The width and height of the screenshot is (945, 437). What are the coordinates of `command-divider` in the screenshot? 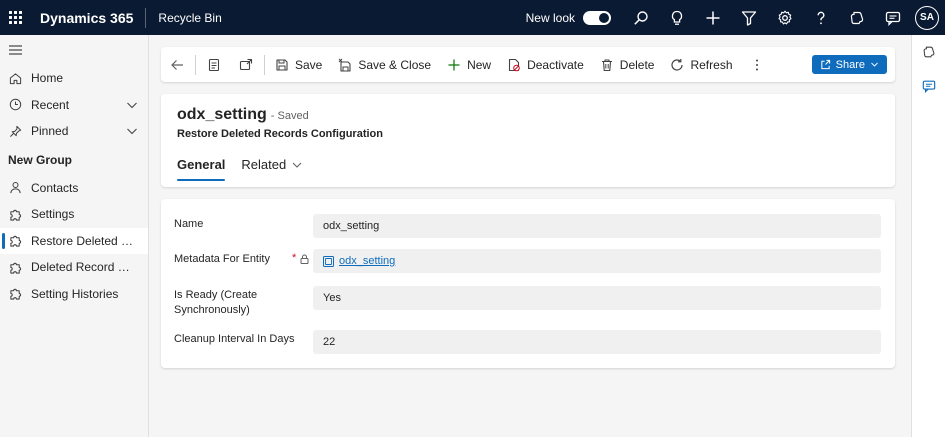 It's located at (195, 64).